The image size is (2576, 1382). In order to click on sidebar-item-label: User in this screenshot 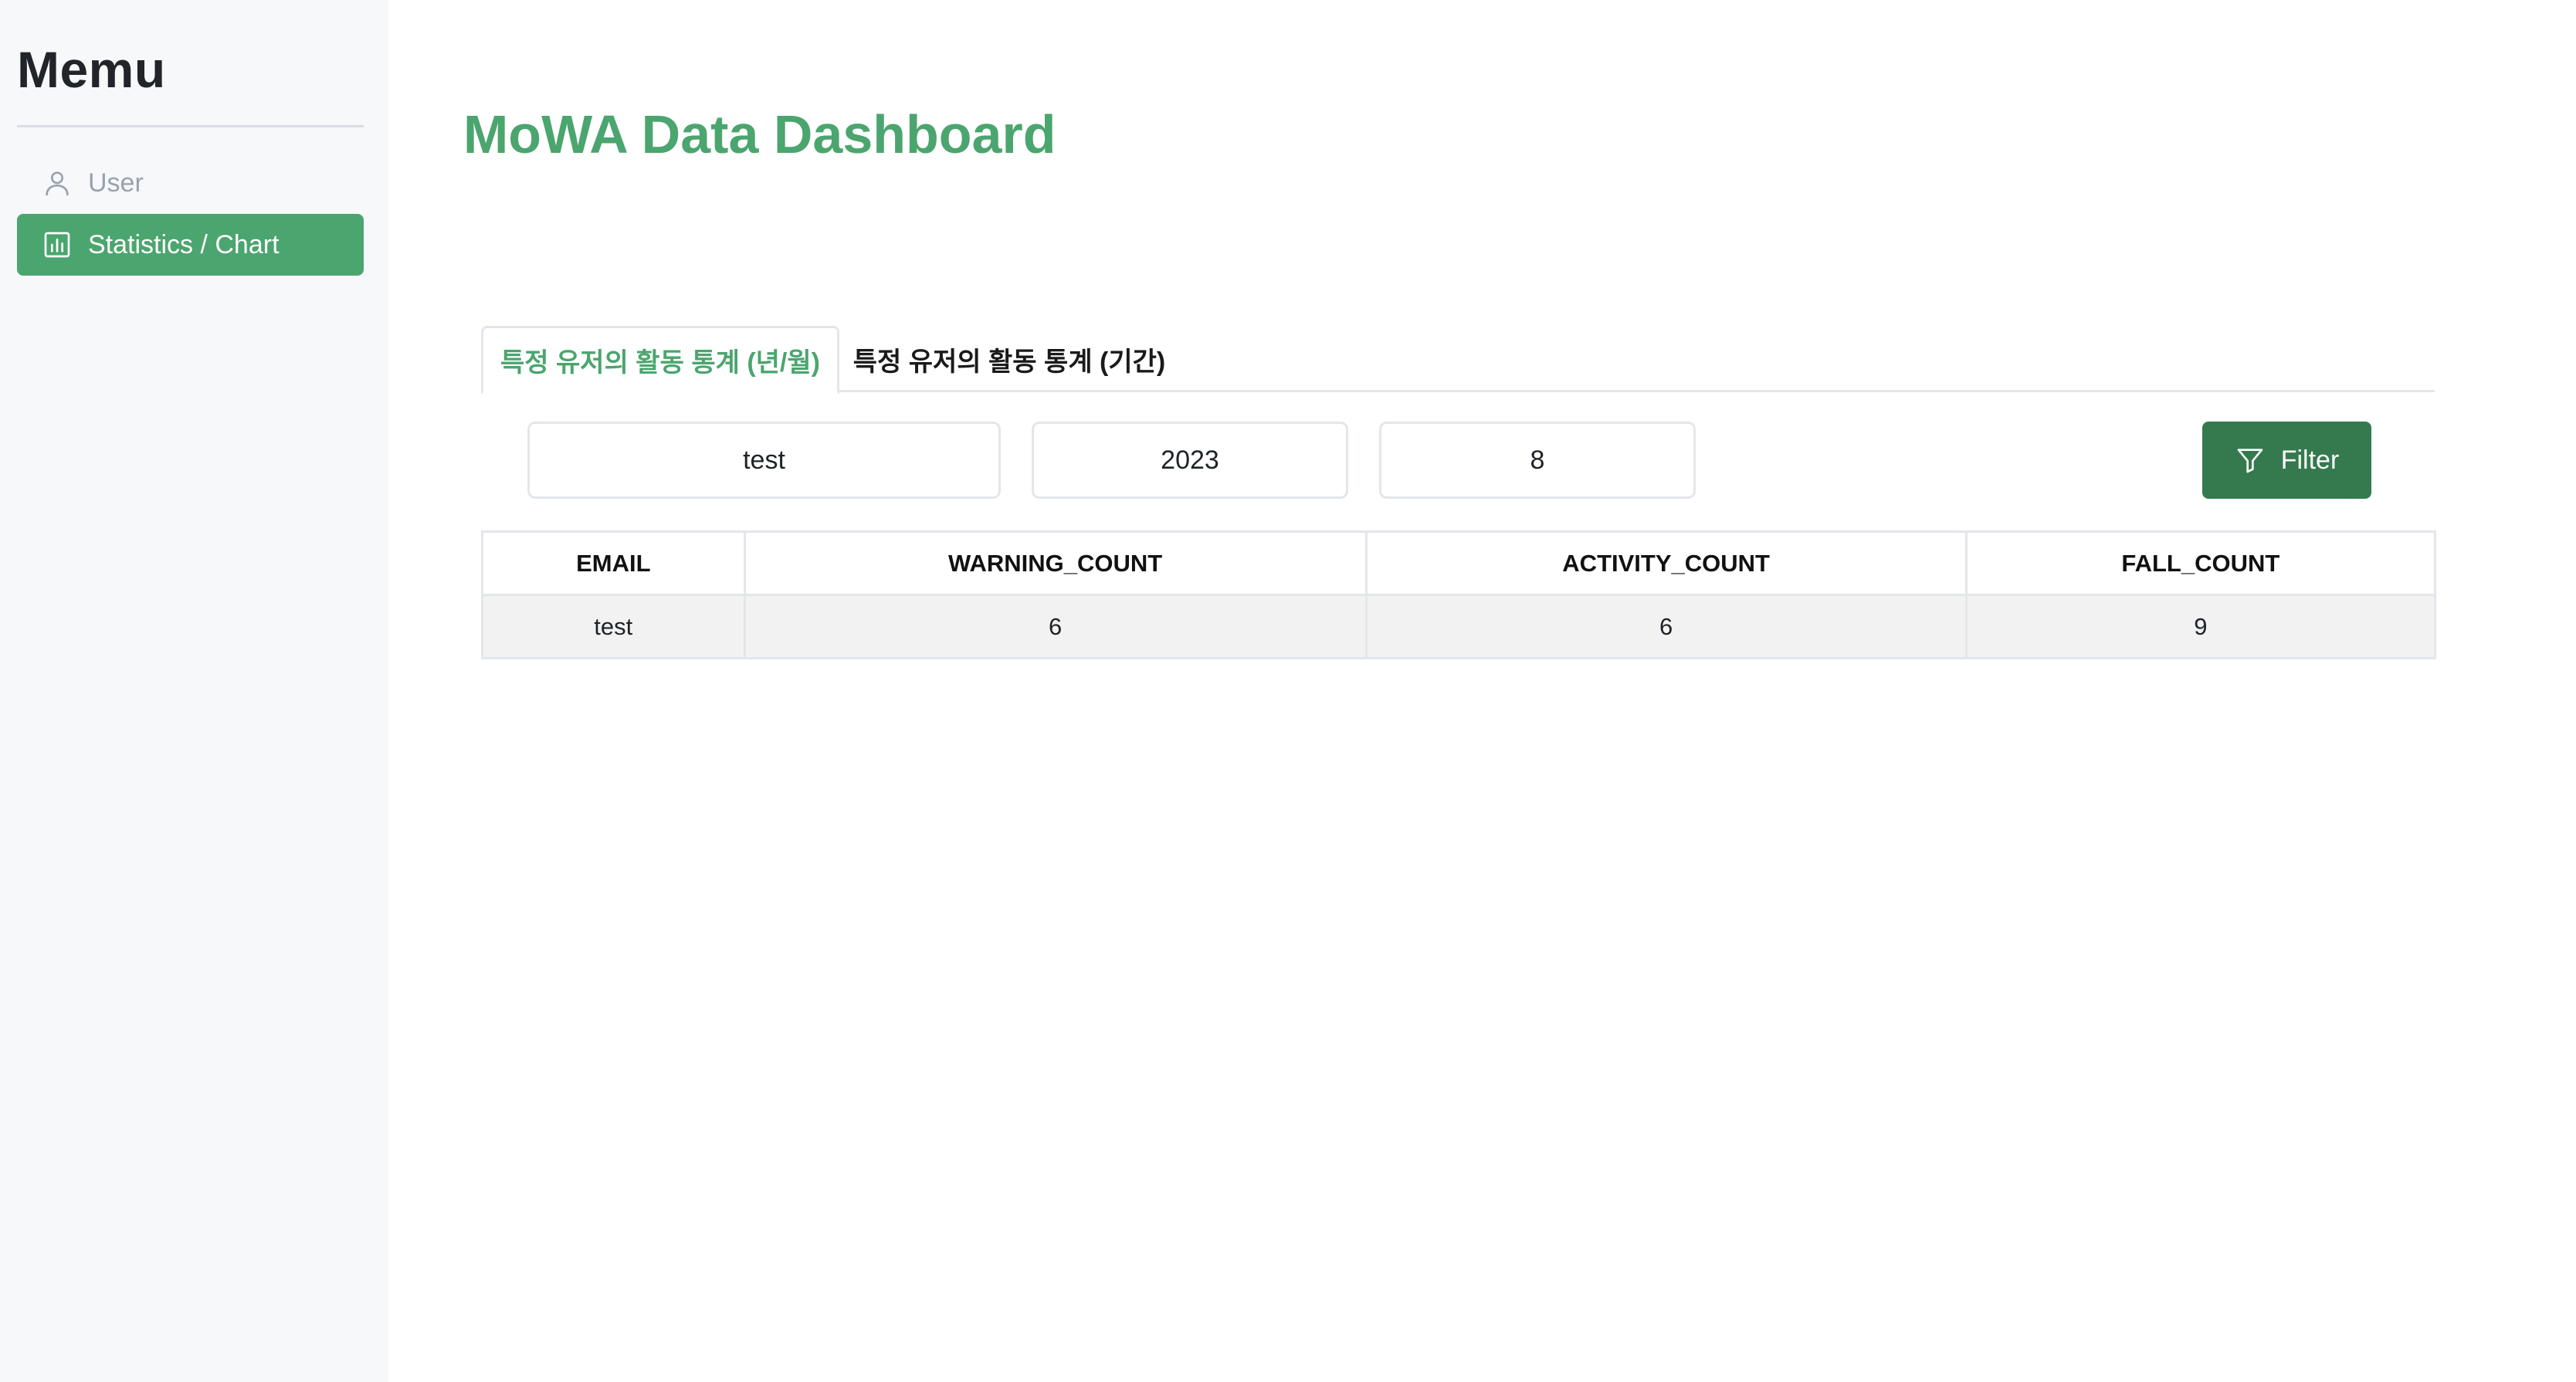, I will do `click(116, 183)`.